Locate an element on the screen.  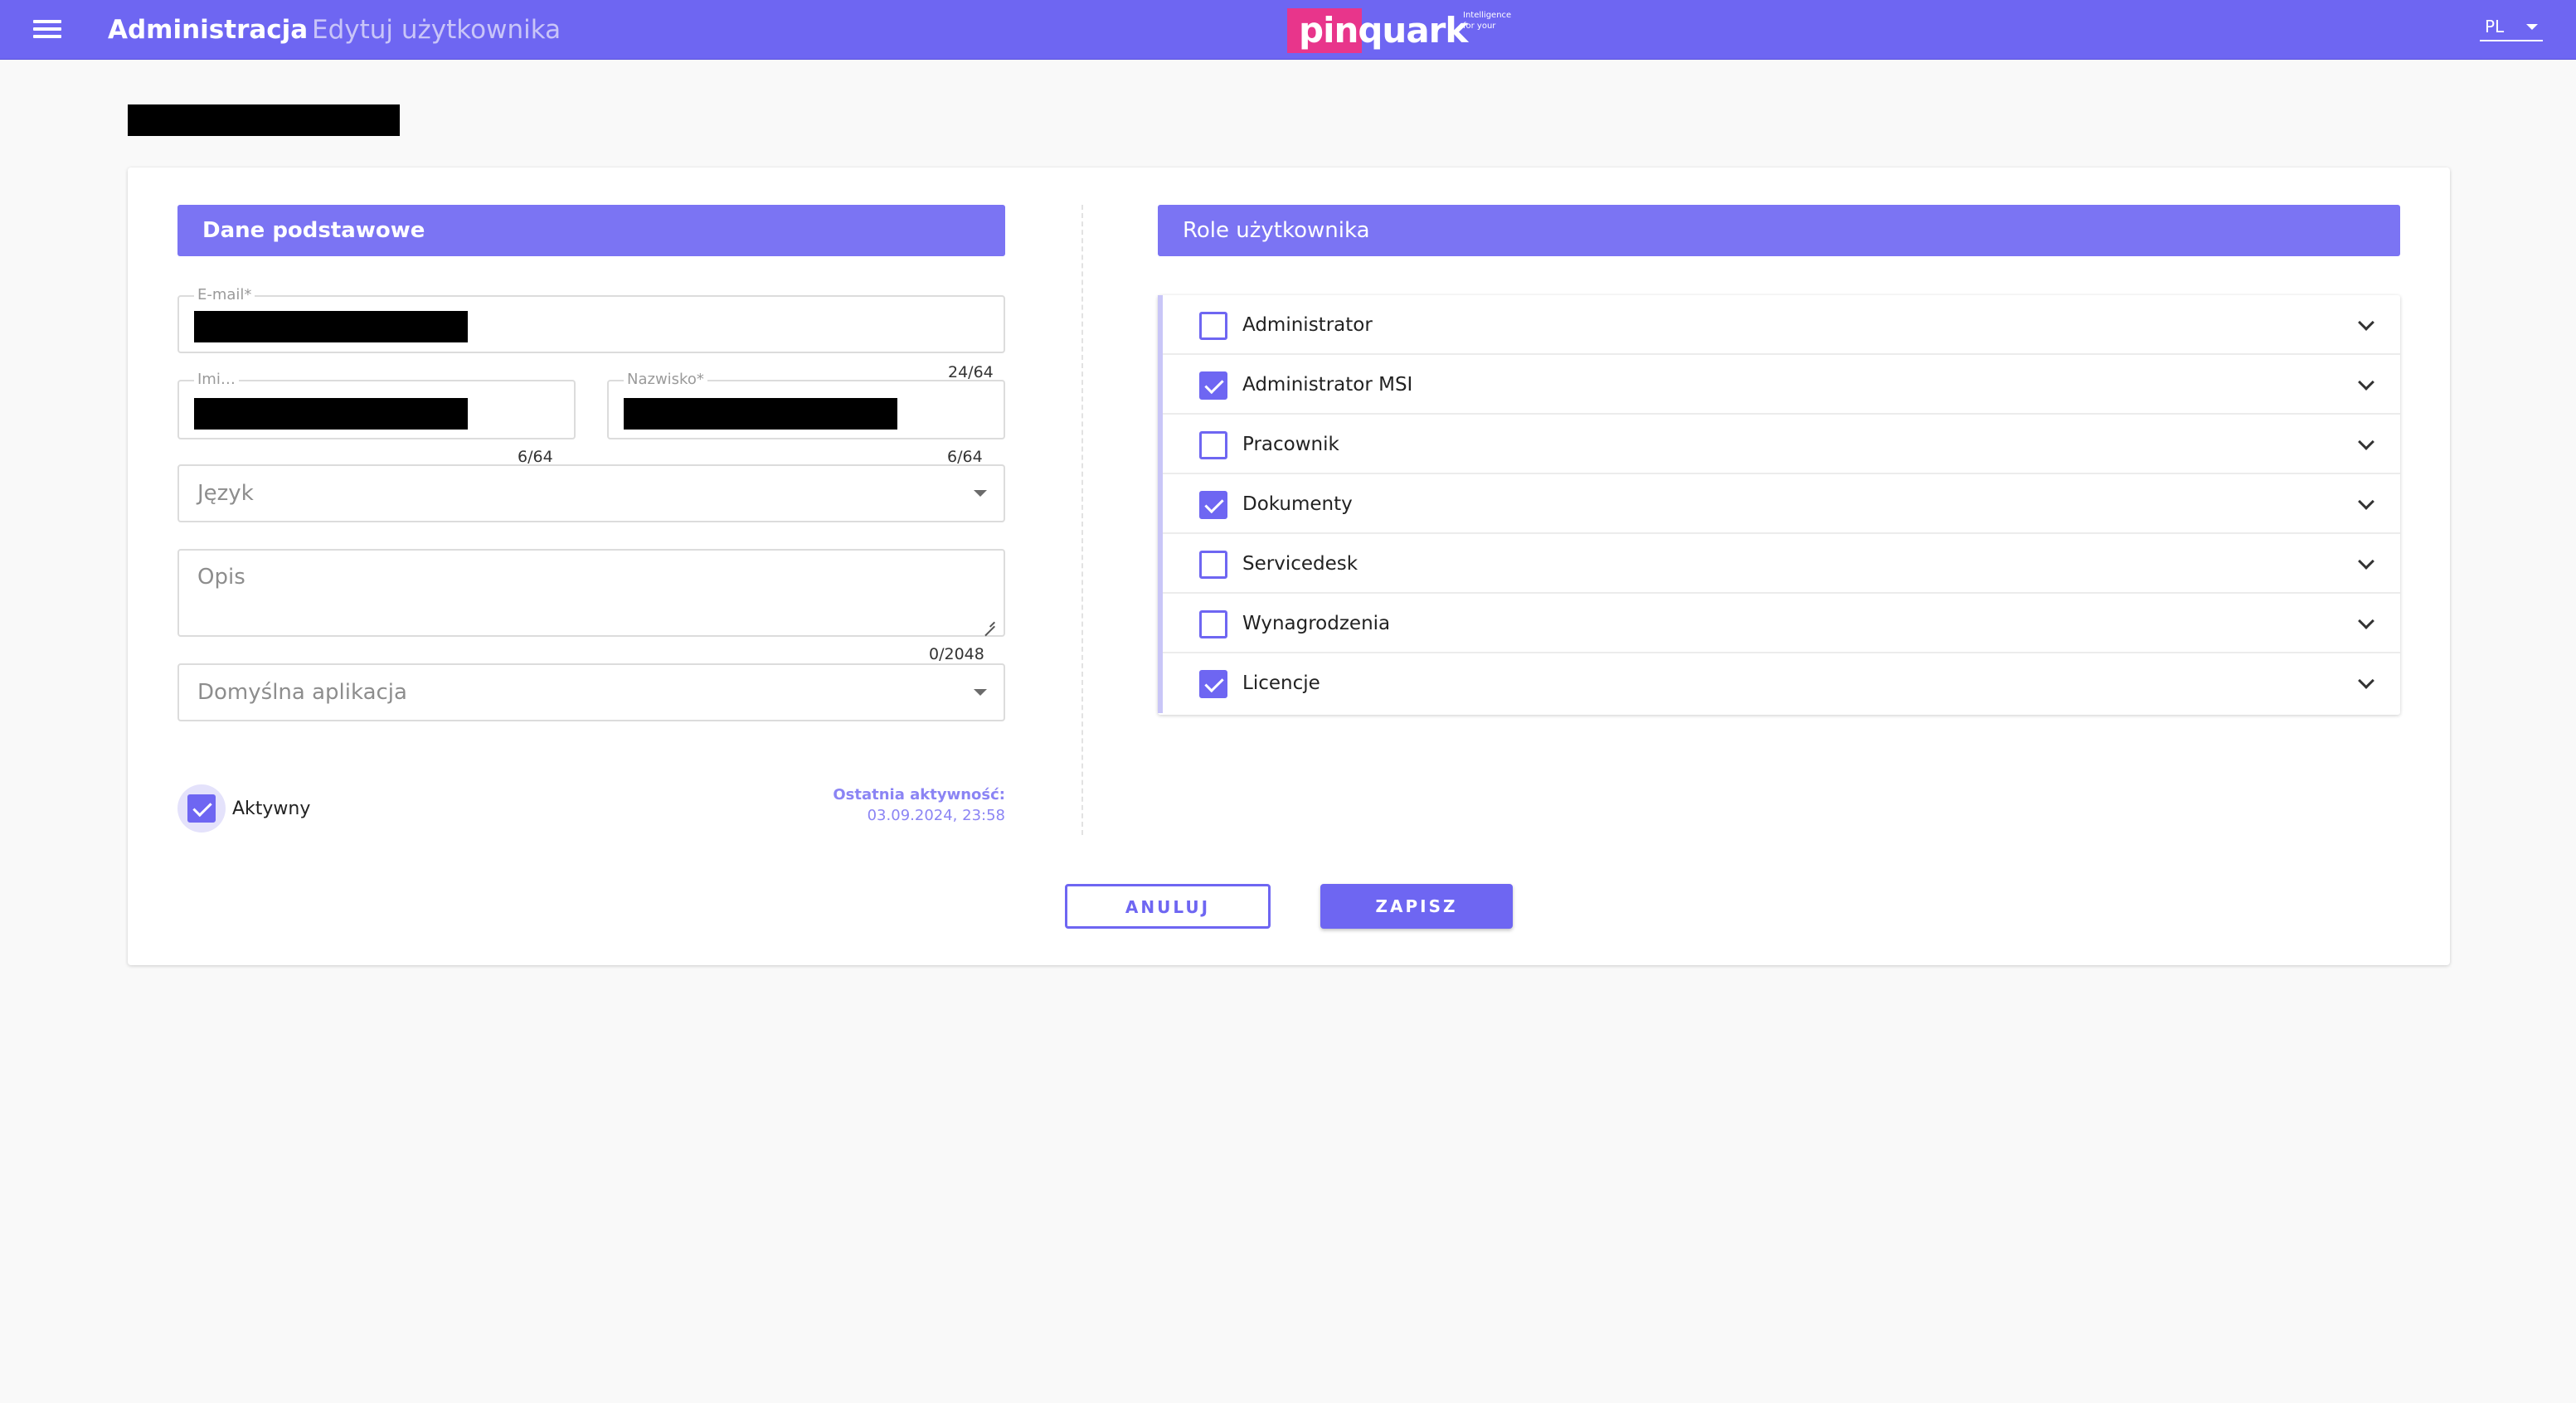
logo-tagline: Intelligence for your is located at coordinates (1488, 21).